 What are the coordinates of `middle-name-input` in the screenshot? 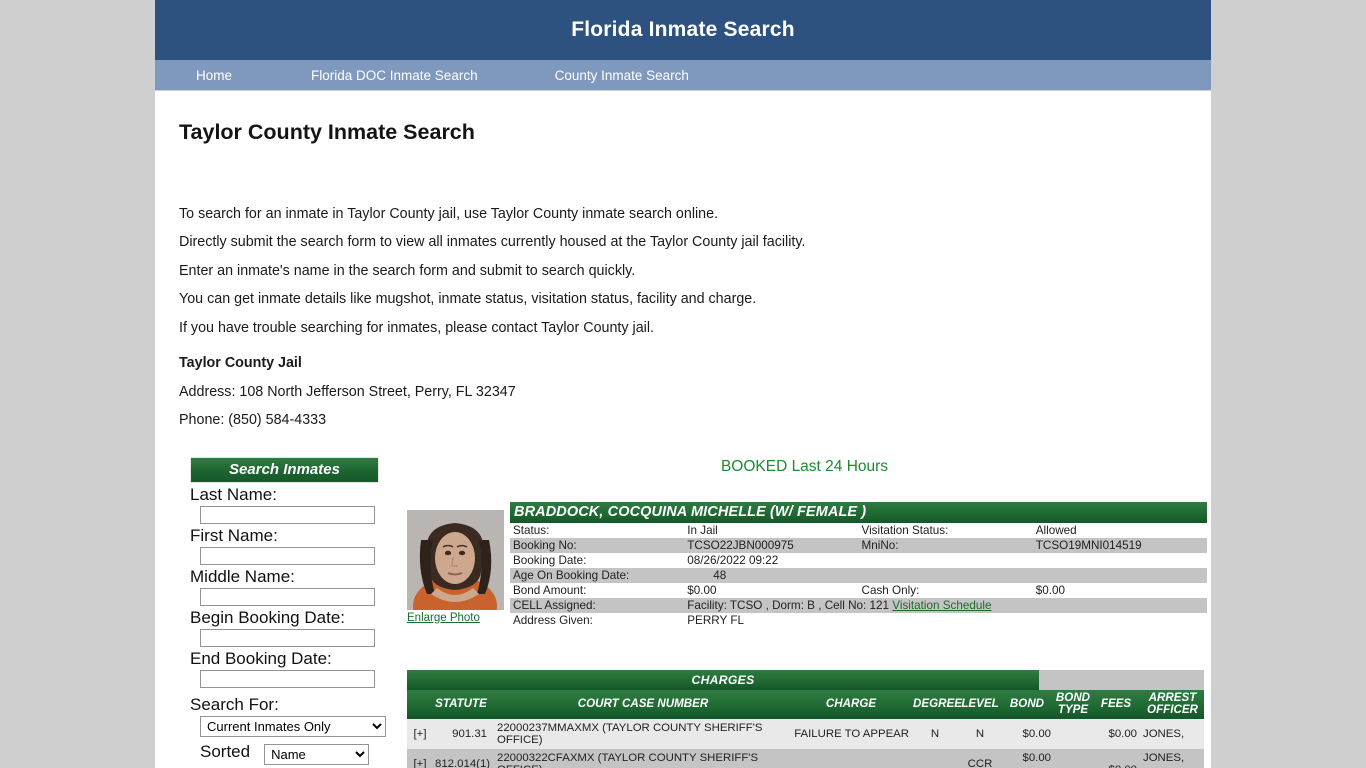 It's located at (287, 596).